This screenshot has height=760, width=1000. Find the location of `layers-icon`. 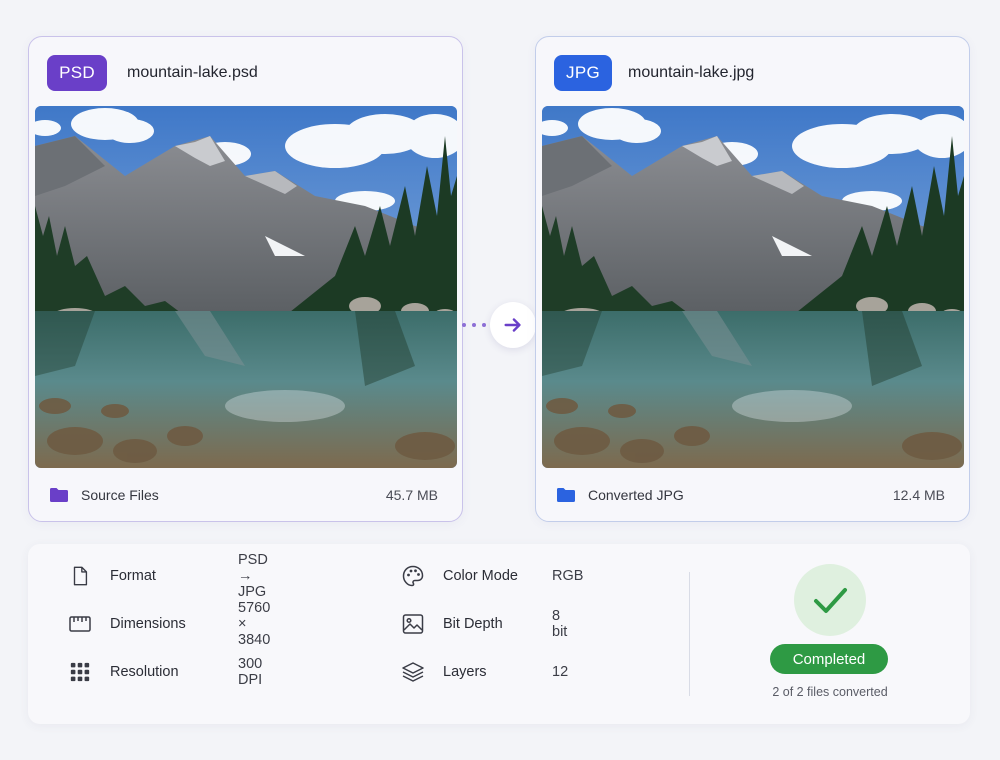

layers-icon is located at coordinates (413, 672).